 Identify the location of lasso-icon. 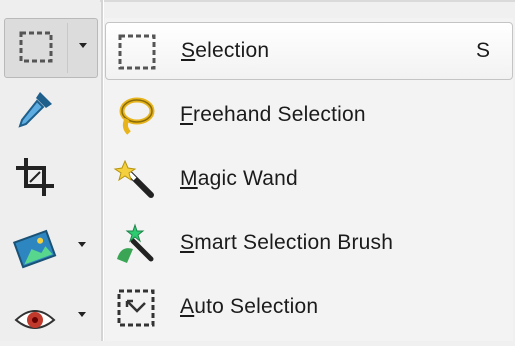
(136, 116).